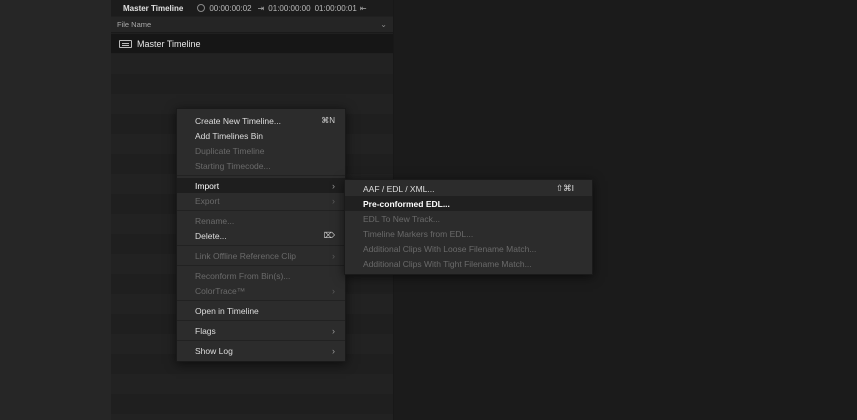 Image resolution: width=857 pixels, height=420 pixels. What do you see at coordinates (153, 8) in the screenshot?
I see `panel-title: Master Timeline` at bounding box center [153, 8].